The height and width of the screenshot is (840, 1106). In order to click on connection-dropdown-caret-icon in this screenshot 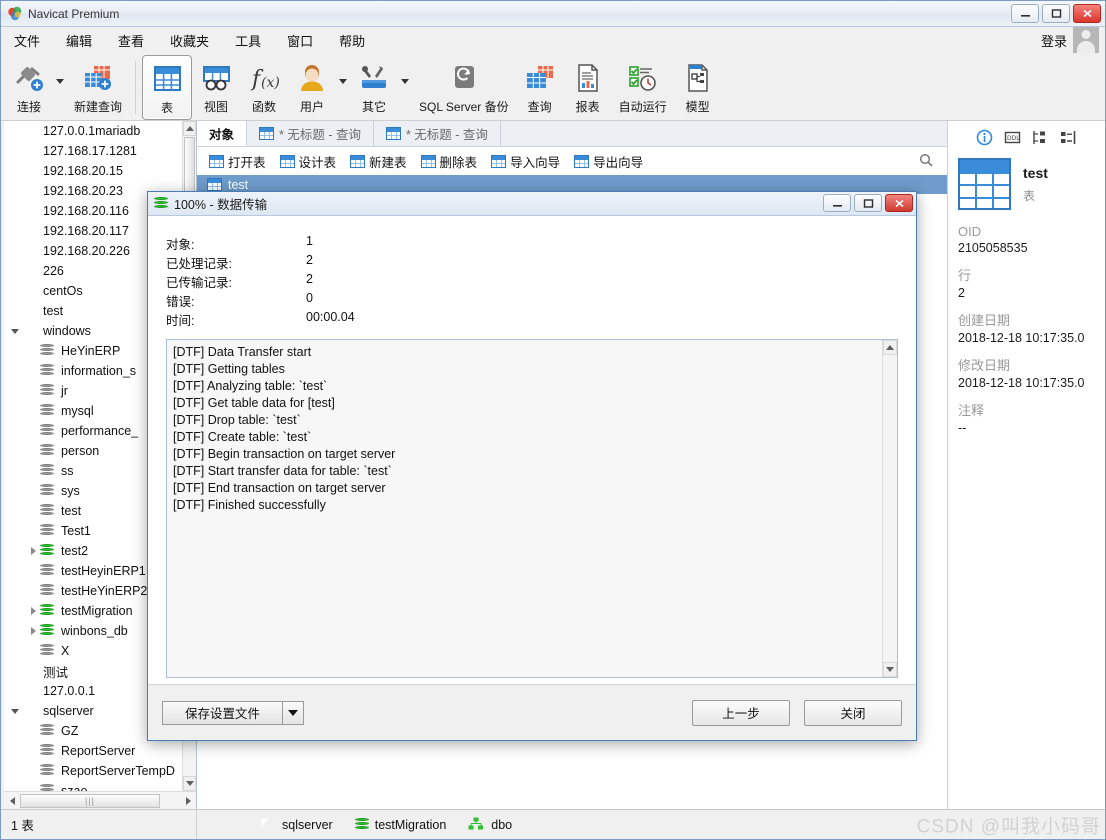, I will do `click(60, 87)`.